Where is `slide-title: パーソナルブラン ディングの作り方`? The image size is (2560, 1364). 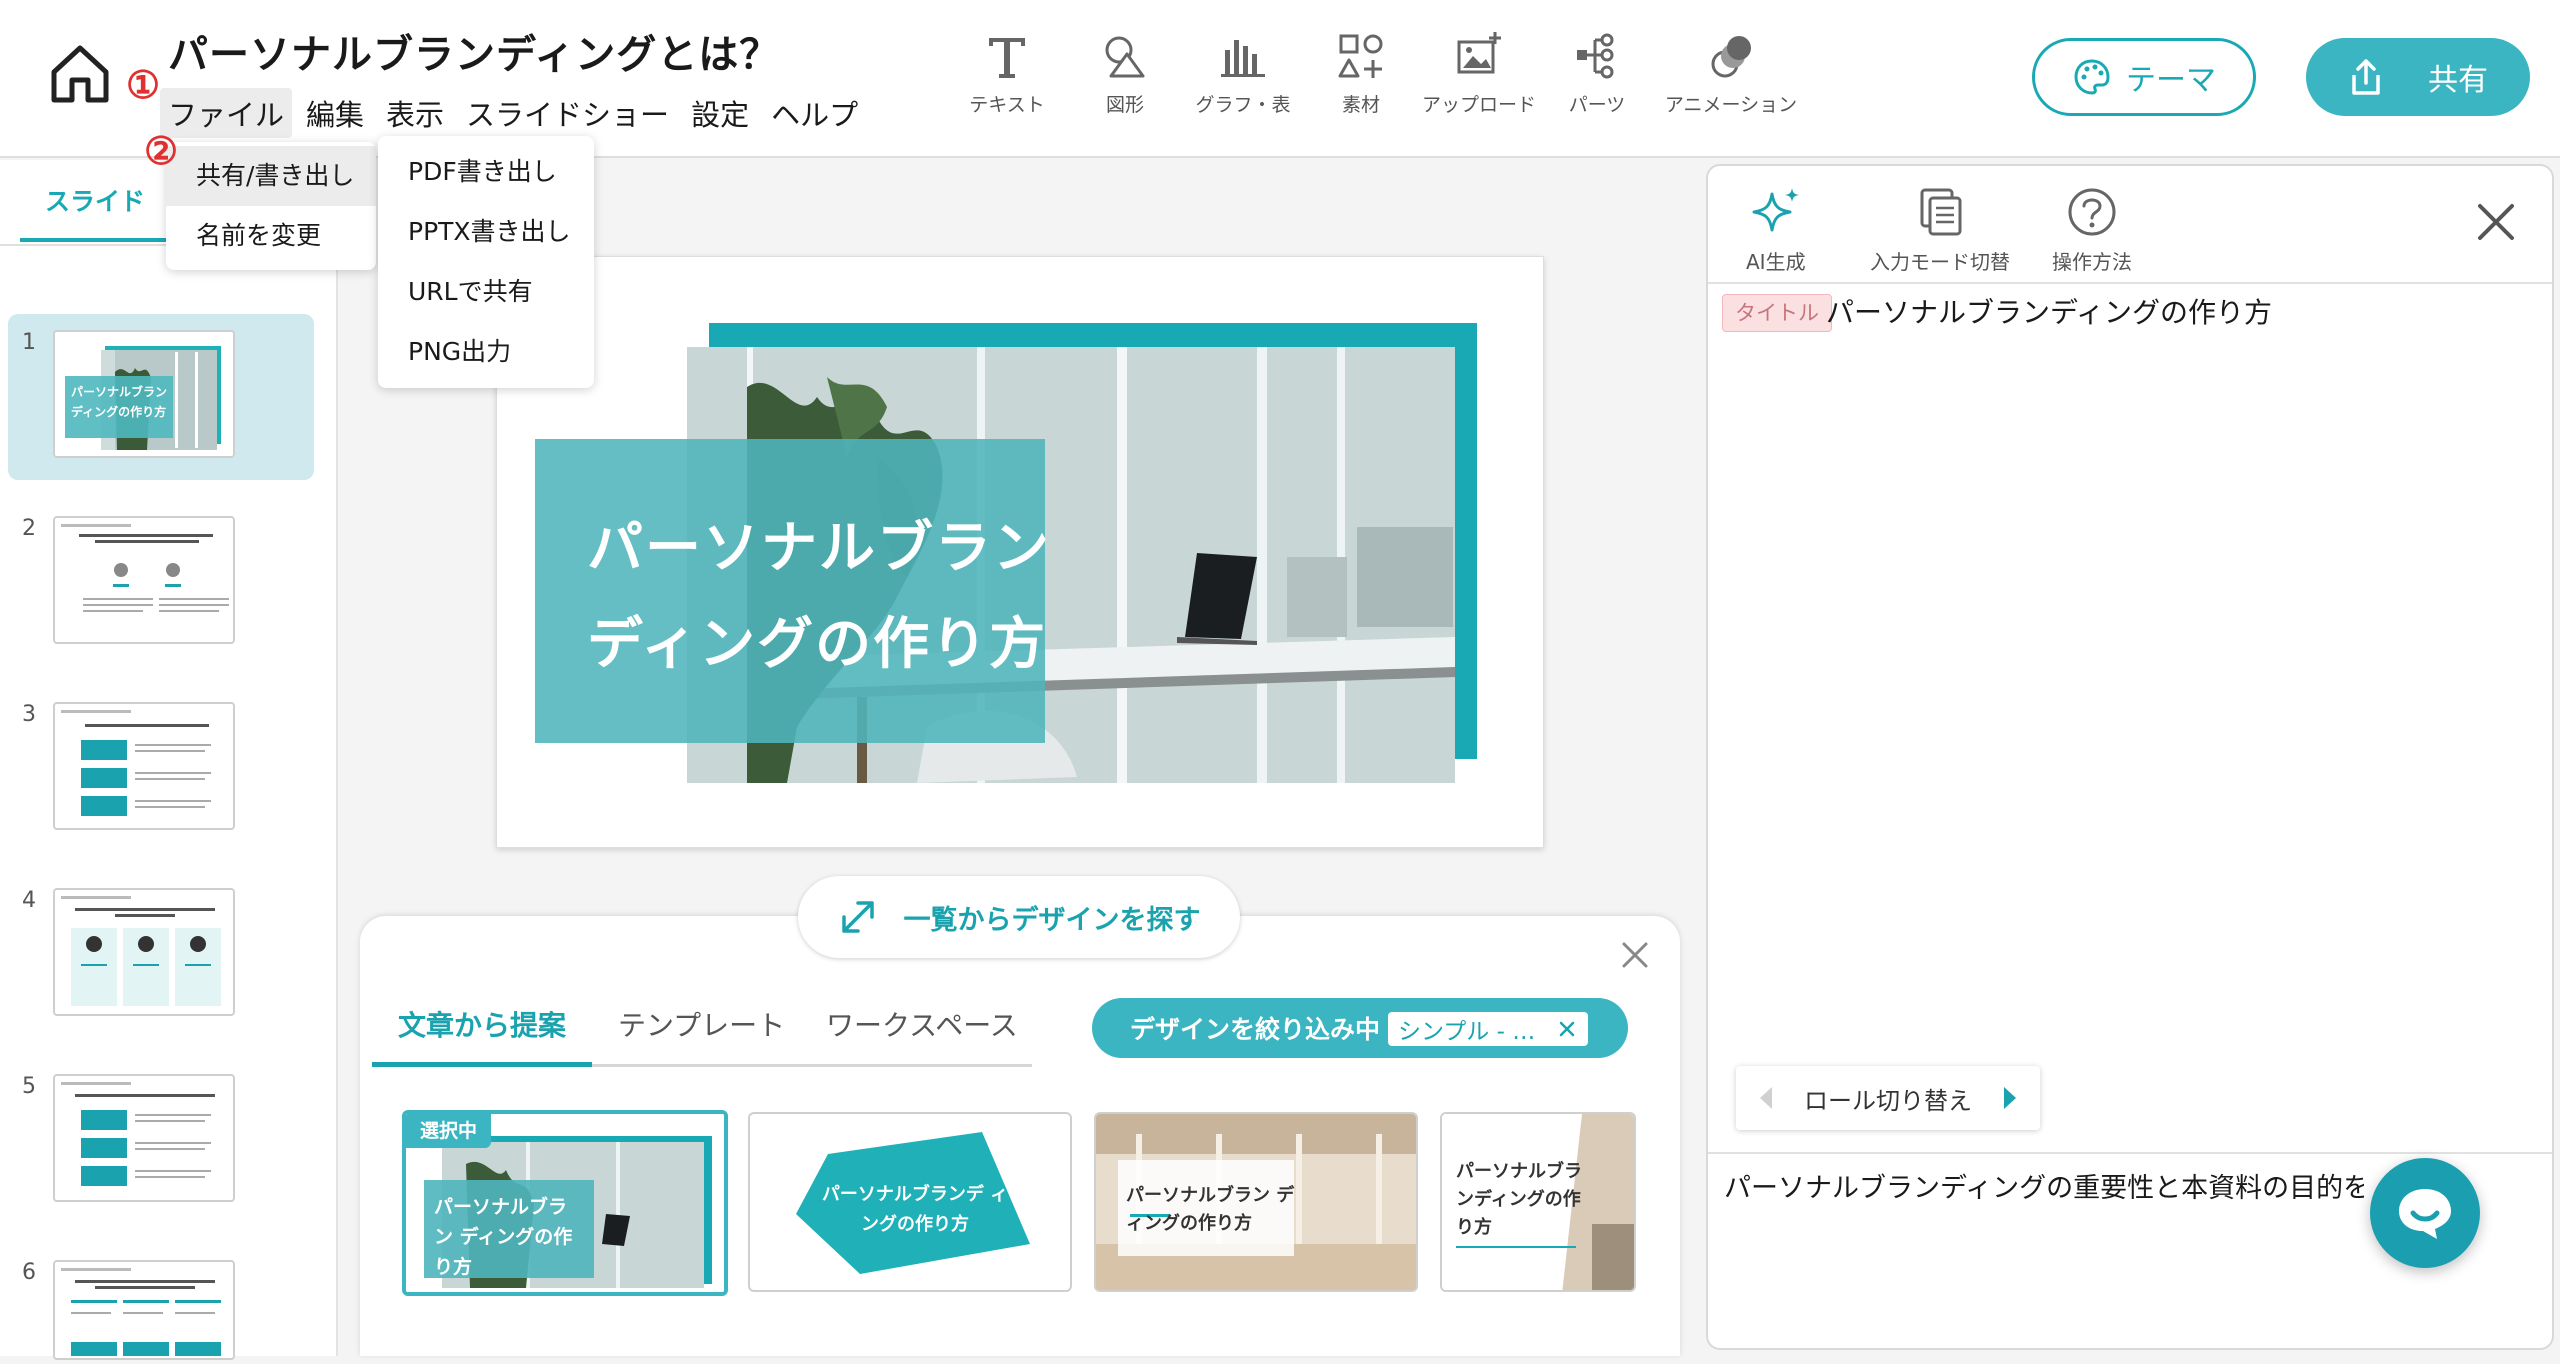
slide-title: パーソナルブラン ディングの作り方 is located at coordinates (847, 597).